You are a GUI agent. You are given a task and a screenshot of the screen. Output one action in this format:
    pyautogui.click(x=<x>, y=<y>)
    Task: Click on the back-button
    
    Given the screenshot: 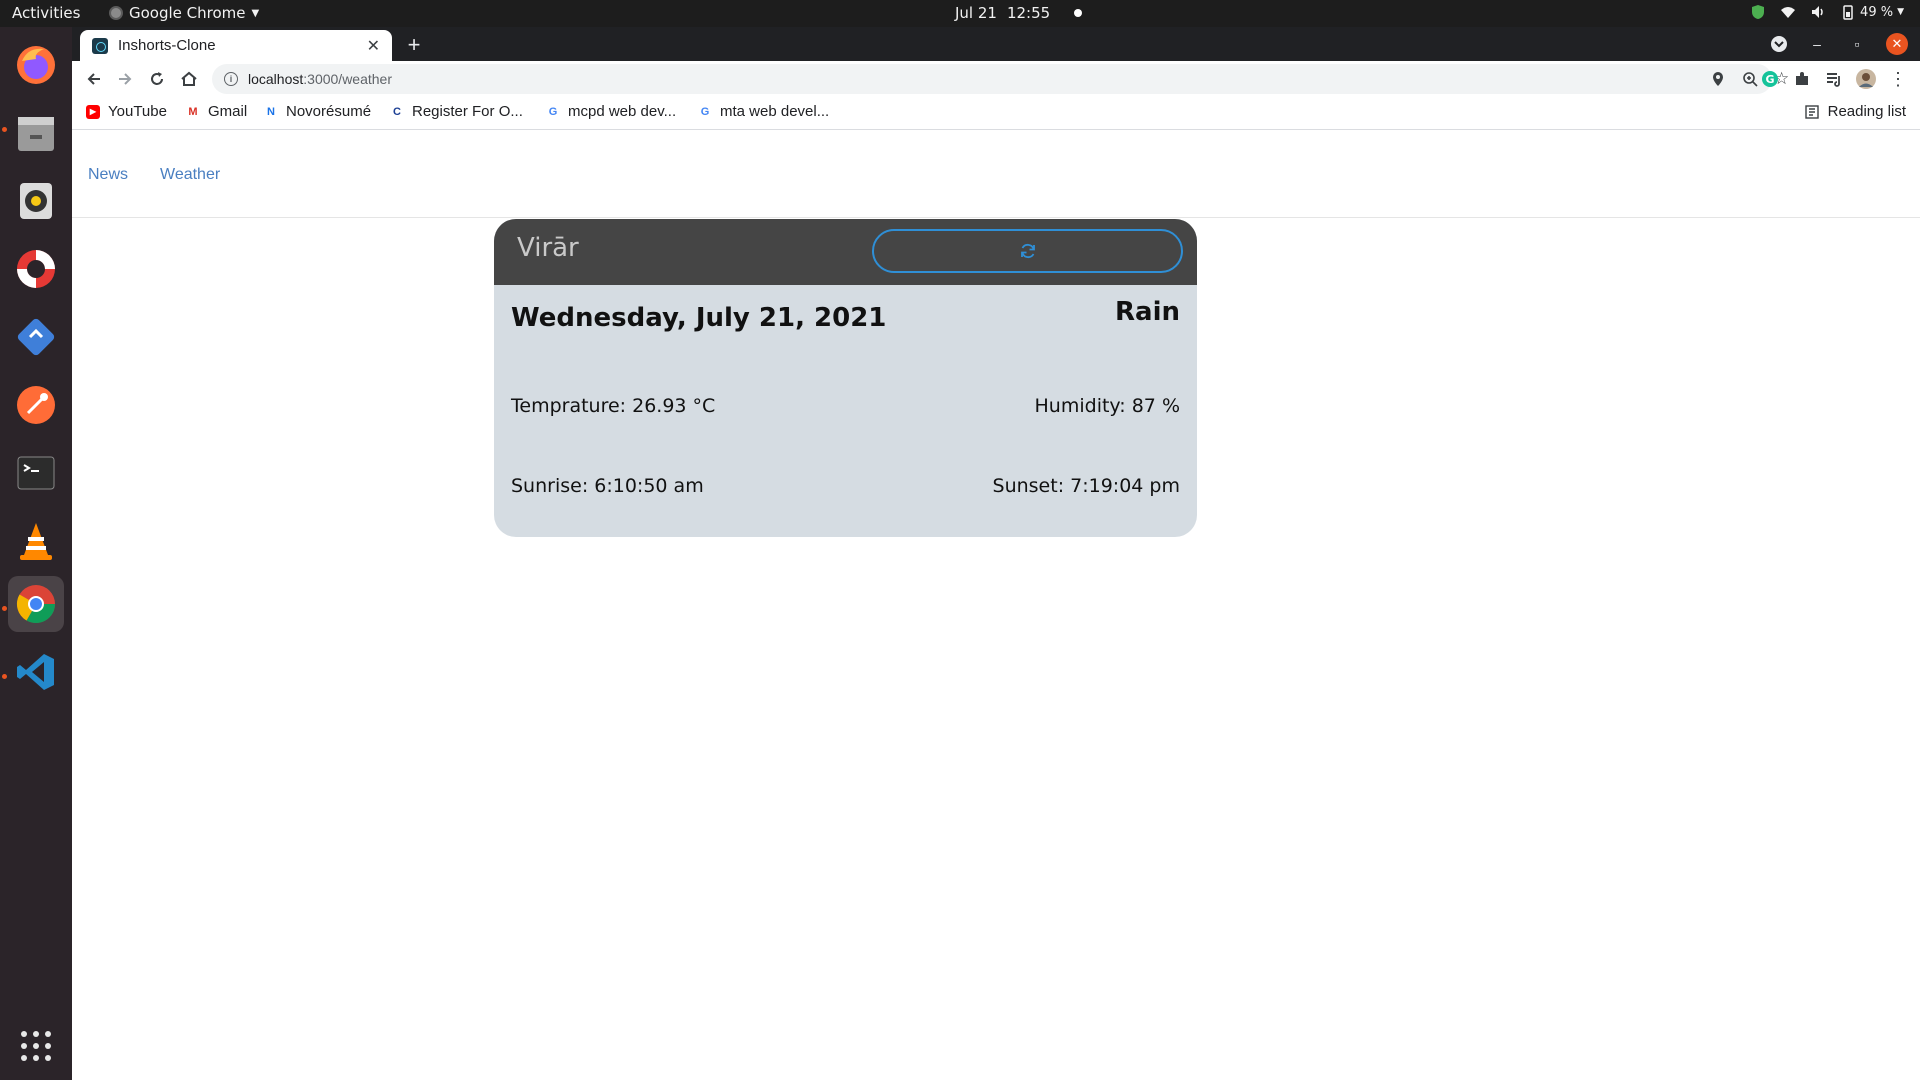 What is the action you would take?
    pyautogui.click(x=94, y=79)
    